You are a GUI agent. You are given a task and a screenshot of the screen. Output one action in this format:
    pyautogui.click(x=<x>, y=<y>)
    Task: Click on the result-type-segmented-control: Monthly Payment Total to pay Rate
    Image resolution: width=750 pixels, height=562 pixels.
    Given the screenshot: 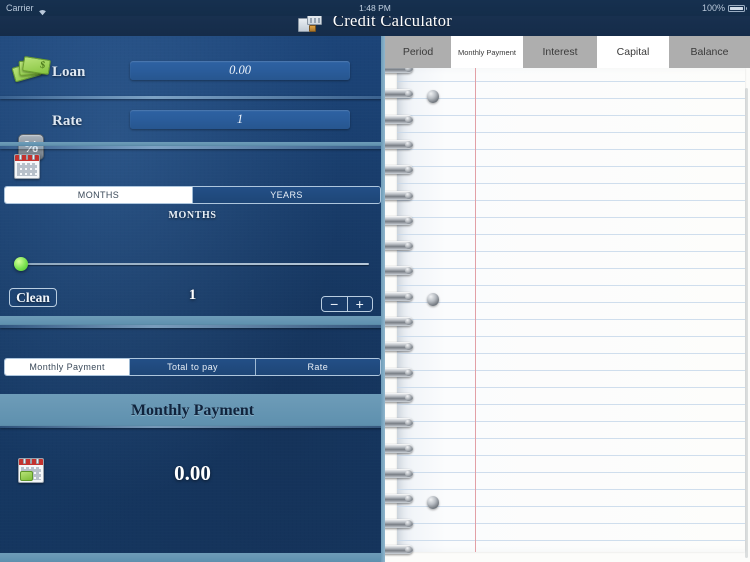 What is the action you would take?
    pyautogui.click(x=192, y=367)
    